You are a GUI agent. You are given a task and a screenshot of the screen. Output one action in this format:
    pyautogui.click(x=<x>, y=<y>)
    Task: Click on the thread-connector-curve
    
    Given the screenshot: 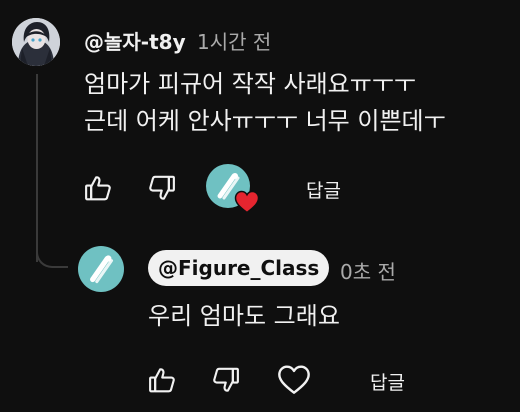 What is the action you would take?
    pyautogui.click(x=52, y=254)
    